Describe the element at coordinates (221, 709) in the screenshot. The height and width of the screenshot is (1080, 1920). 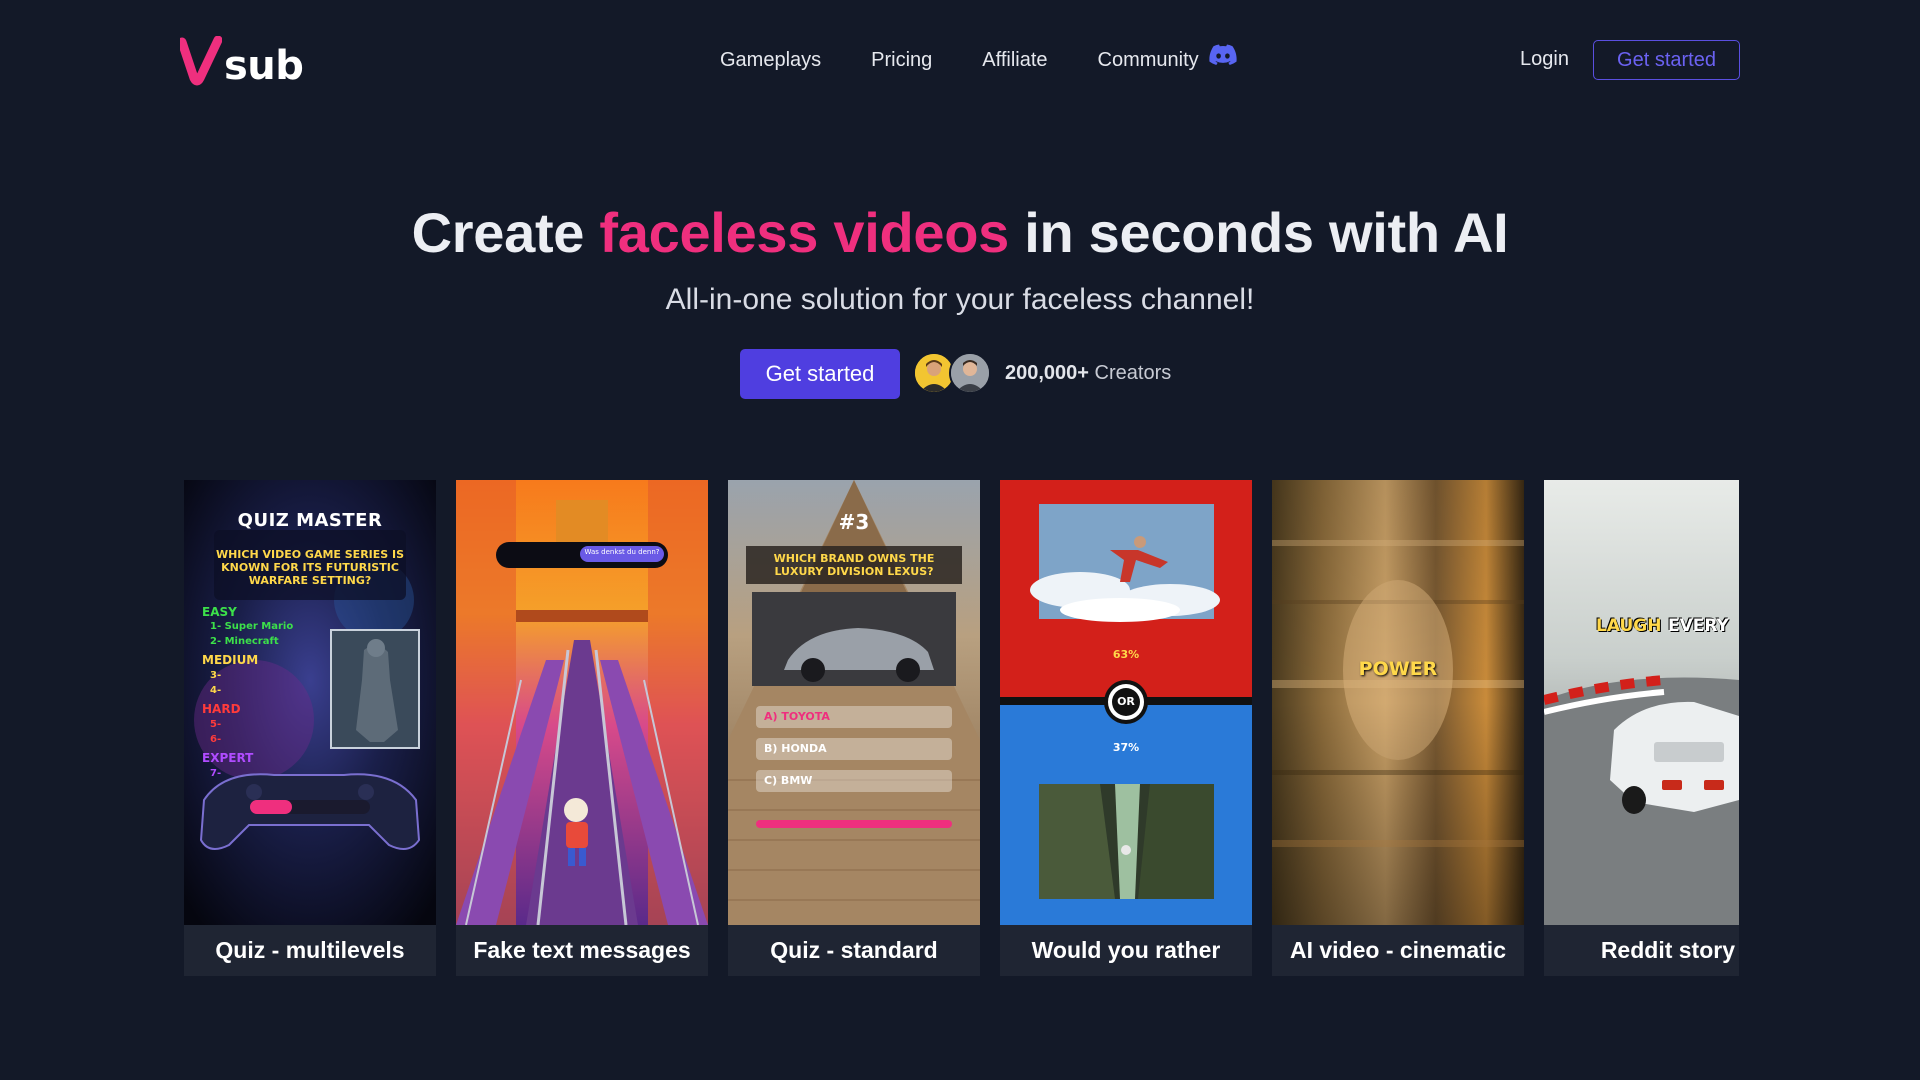
I see `level-hard: HARD` at that location.